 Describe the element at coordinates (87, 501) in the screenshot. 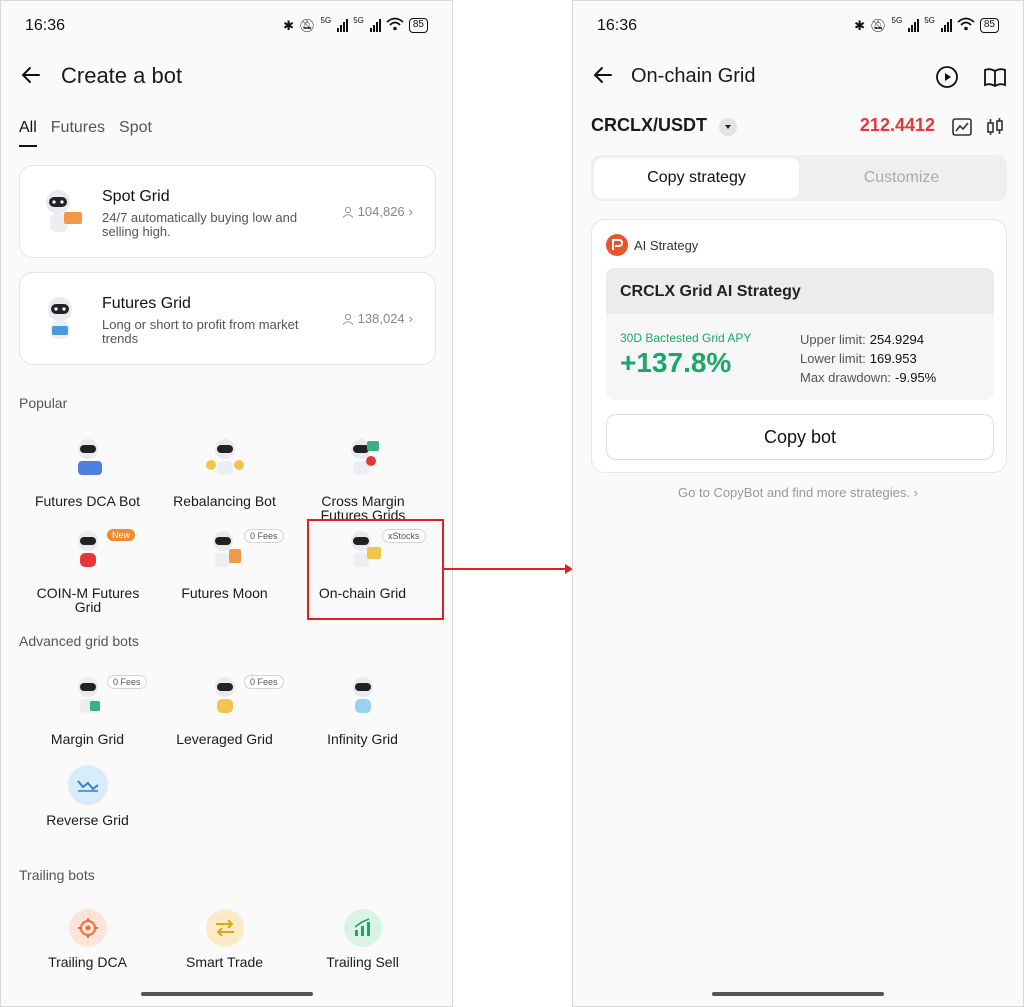

I see `bot-name: Futures DCA Bot` at that location.